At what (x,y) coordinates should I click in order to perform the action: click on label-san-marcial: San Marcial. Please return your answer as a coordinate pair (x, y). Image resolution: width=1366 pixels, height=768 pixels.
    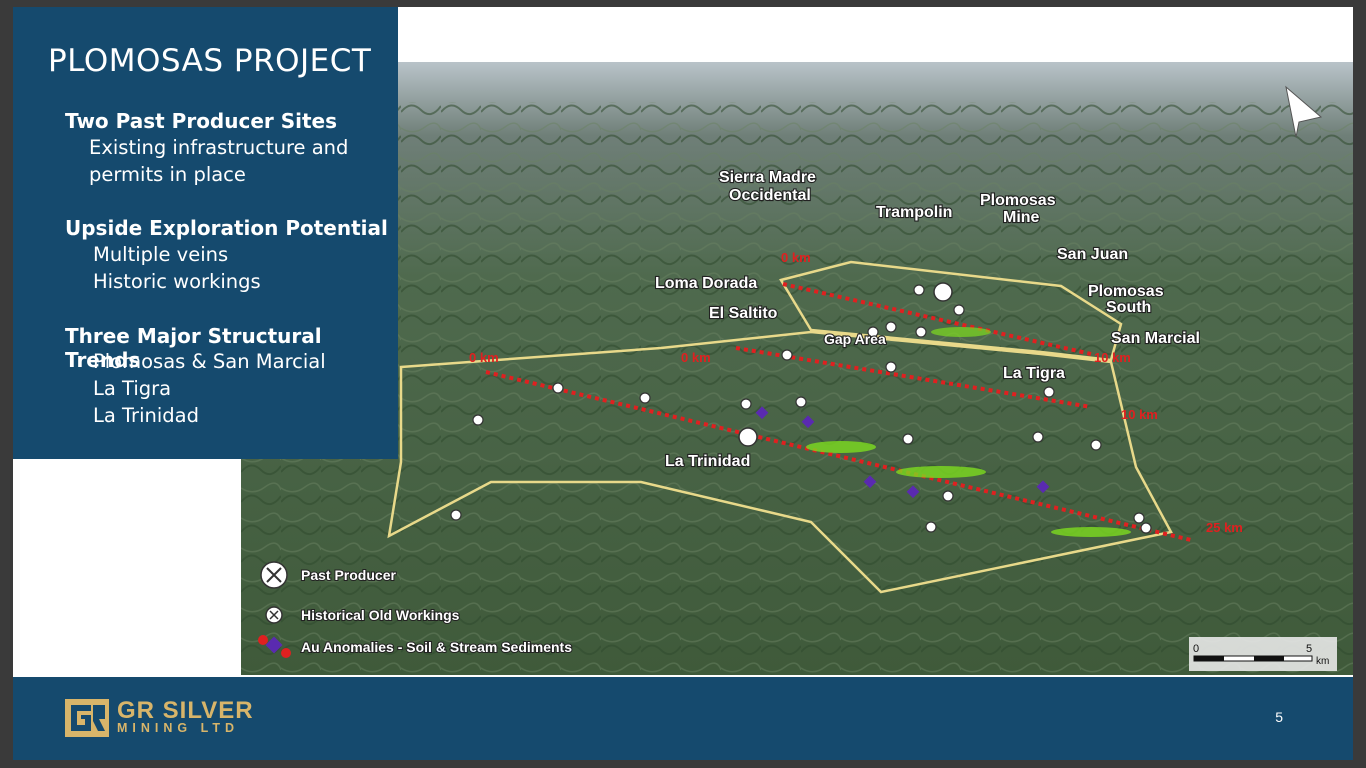
    Looking at the image, I should click on (1155, 338).